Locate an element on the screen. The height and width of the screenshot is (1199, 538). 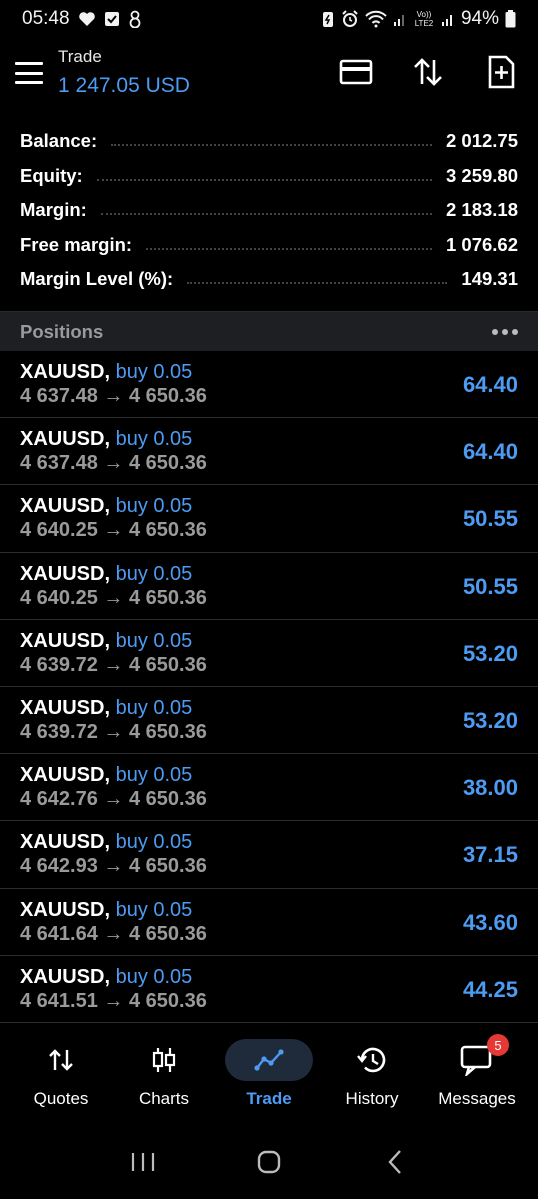
history-clock-icon is located at coordinates (372, 1060).